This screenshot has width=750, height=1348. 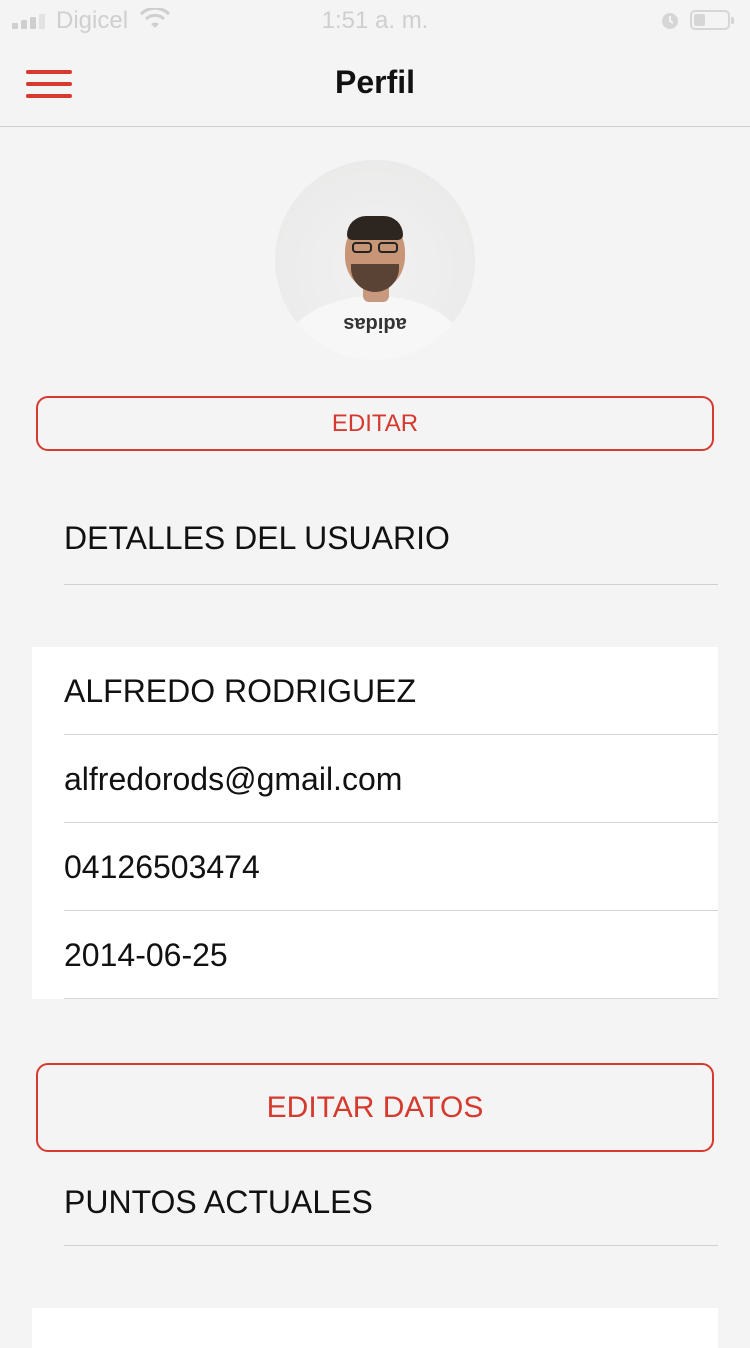 I want to click on user-details-header: DETALLES DEL USUARIO, so click(x=391, y=552).